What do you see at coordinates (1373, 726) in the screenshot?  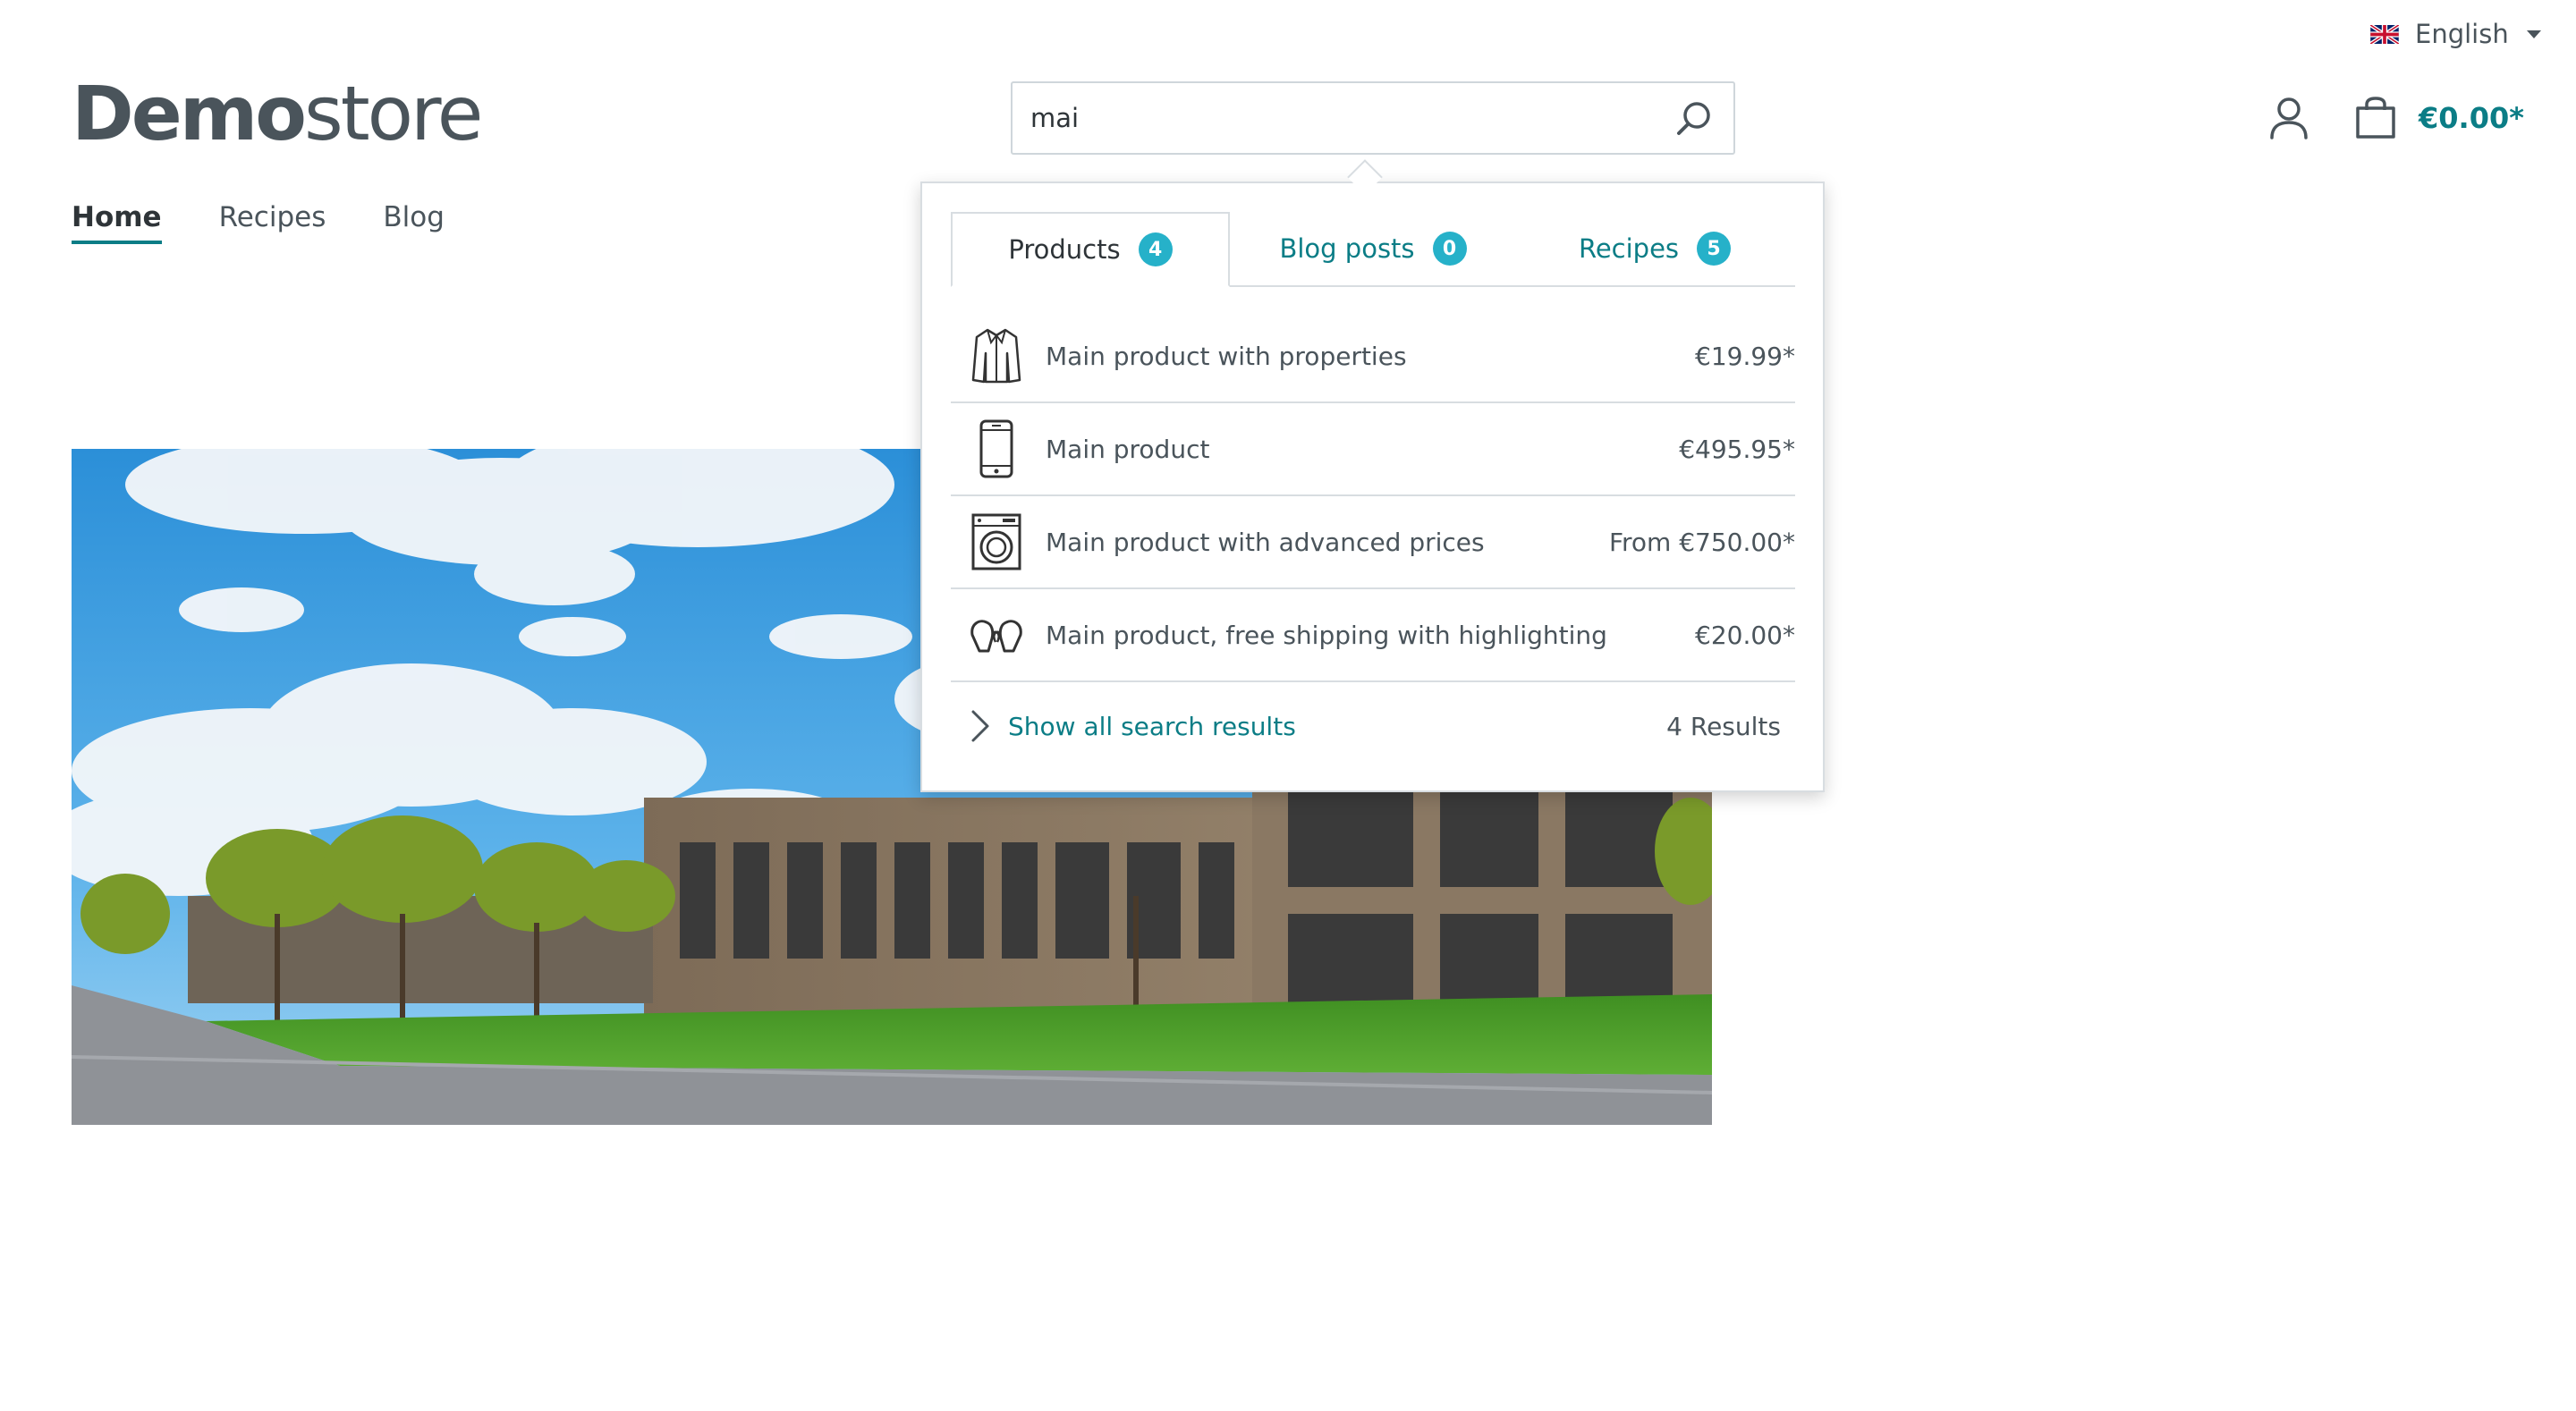 I see `search-results-footer: Show all search results 4 Results` at bounding box center [1373, 726].